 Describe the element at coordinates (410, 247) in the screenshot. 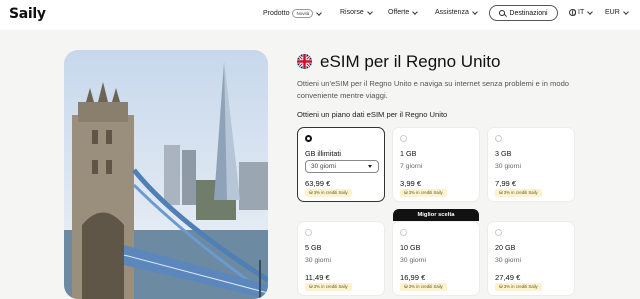

I see `plan-name: 10 GB` at that location.